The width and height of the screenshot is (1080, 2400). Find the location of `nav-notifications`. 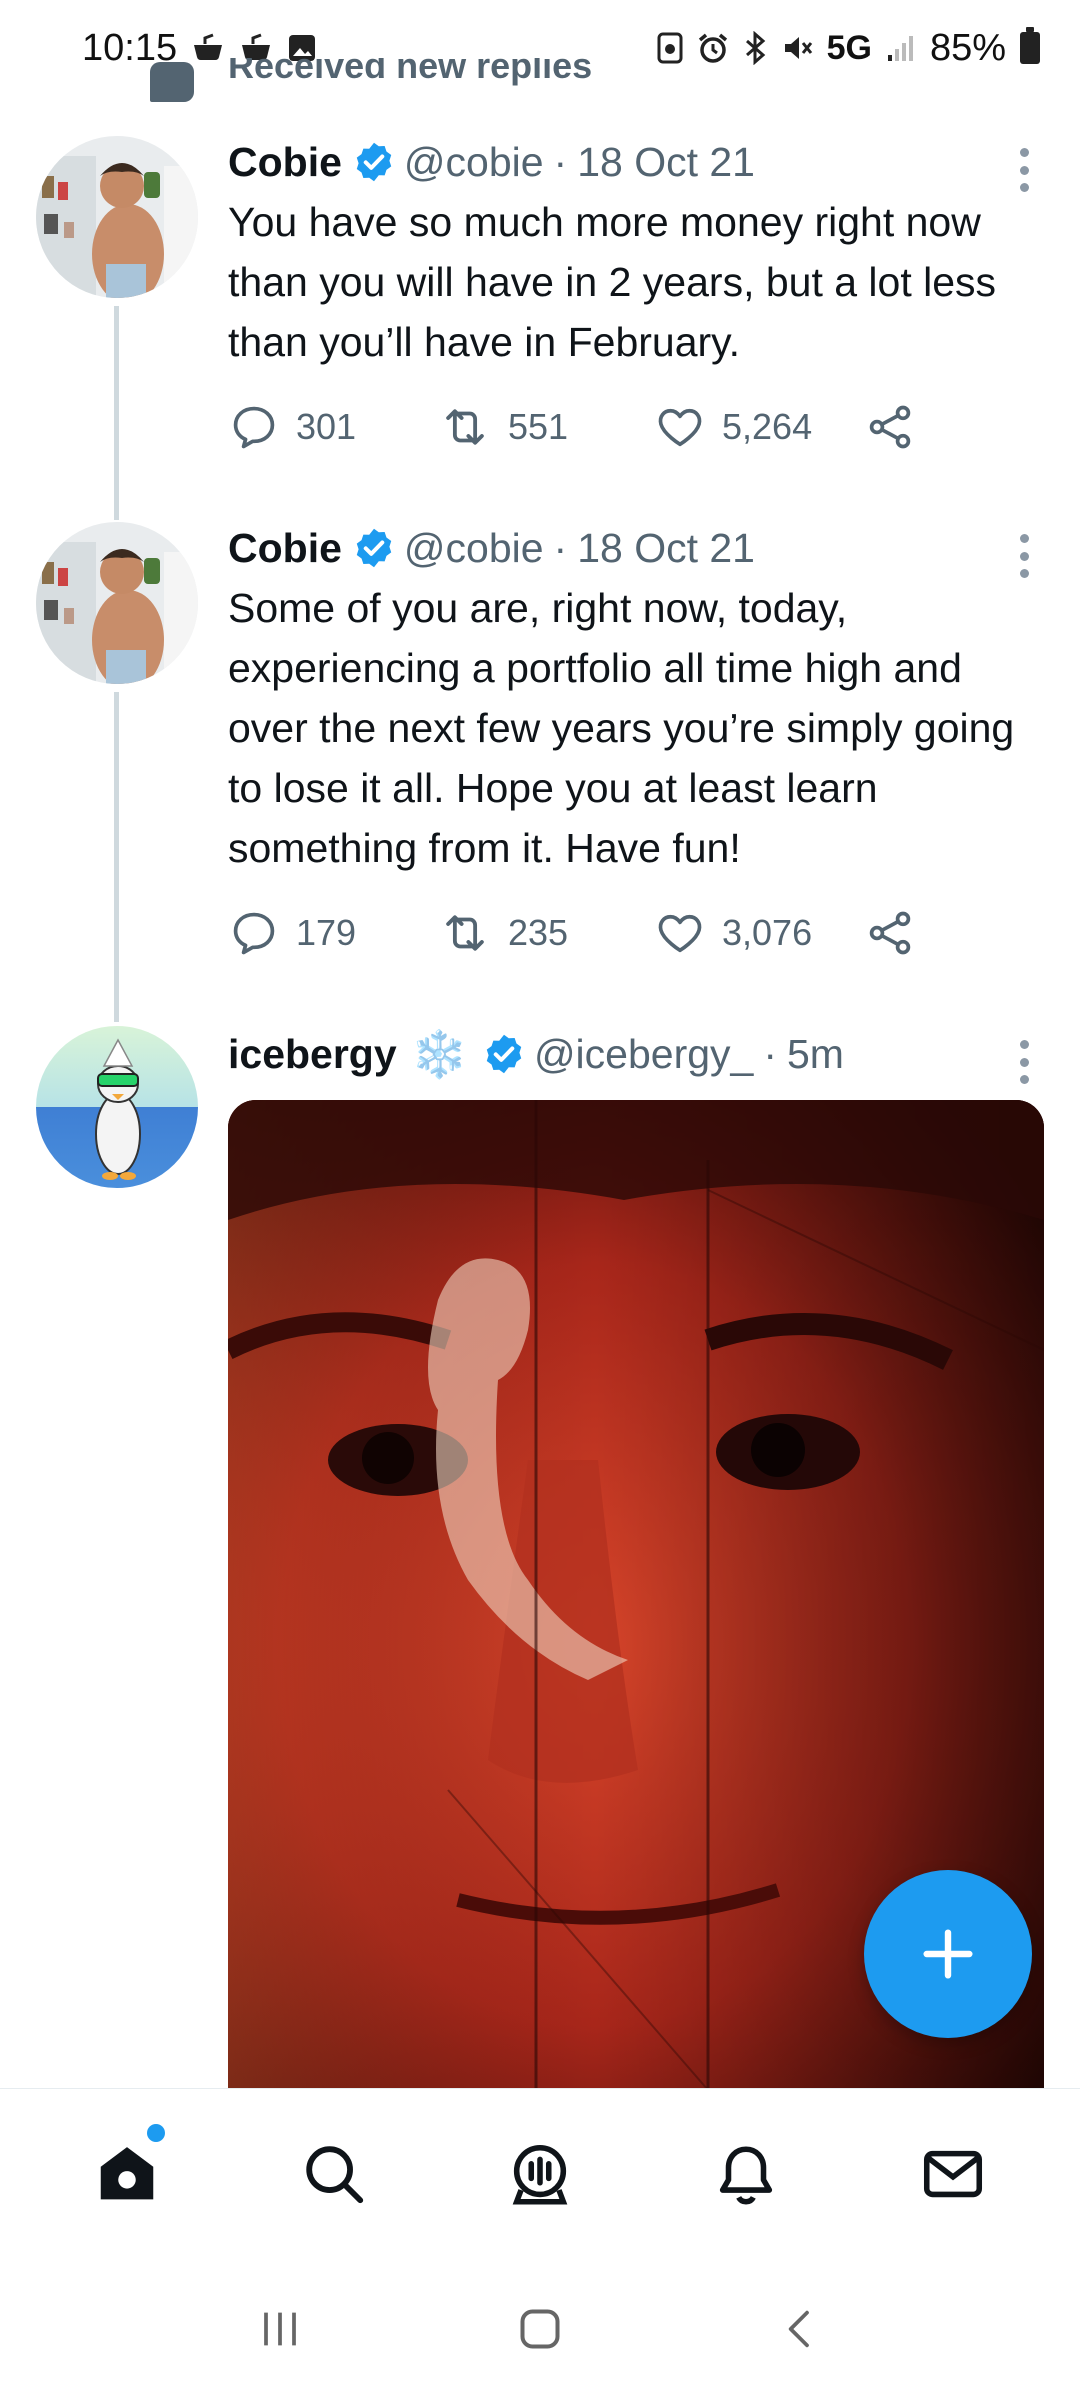

nav-notifications is located at coordinates (746, 2174).